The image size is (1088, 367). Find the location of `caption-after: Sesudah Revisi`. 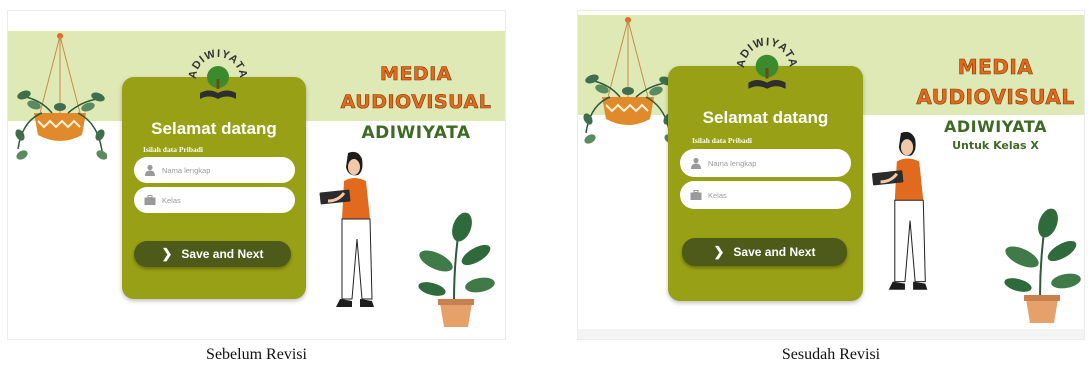

caption-after: Sesudah Revisi is located at coordinates (831, 354).